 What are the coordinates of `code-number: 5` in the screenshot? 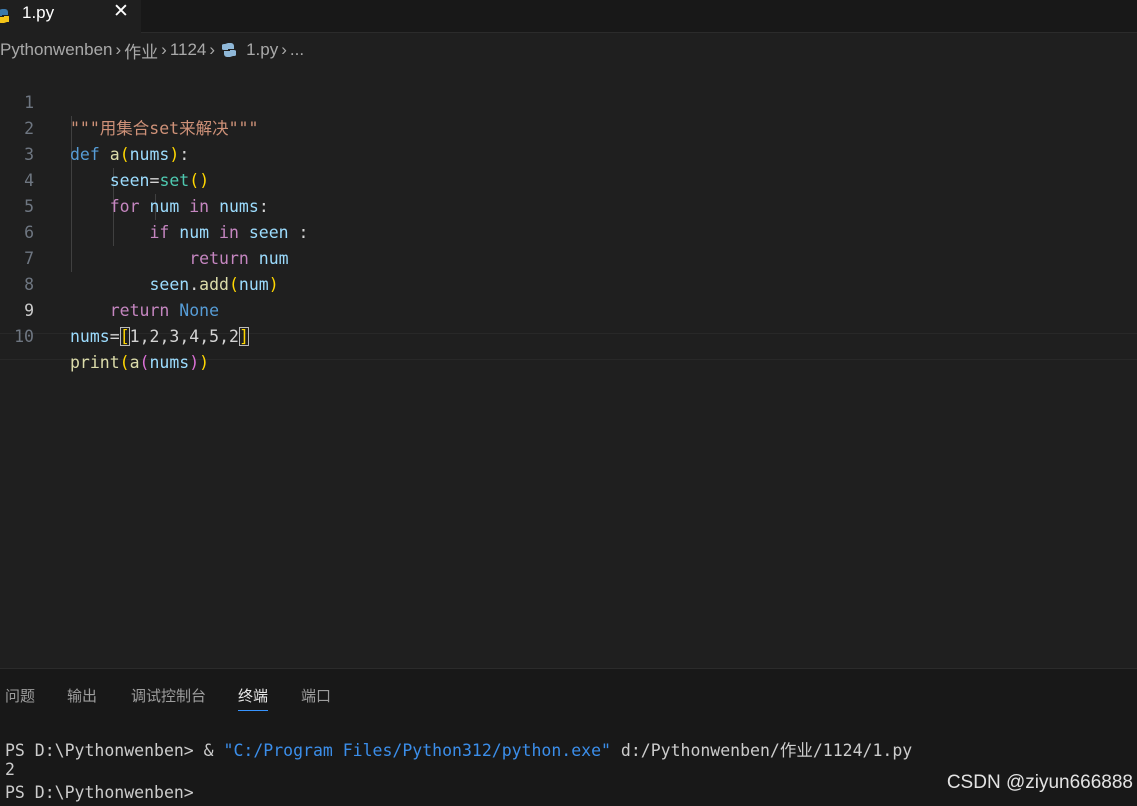 It's located at (214, 336).